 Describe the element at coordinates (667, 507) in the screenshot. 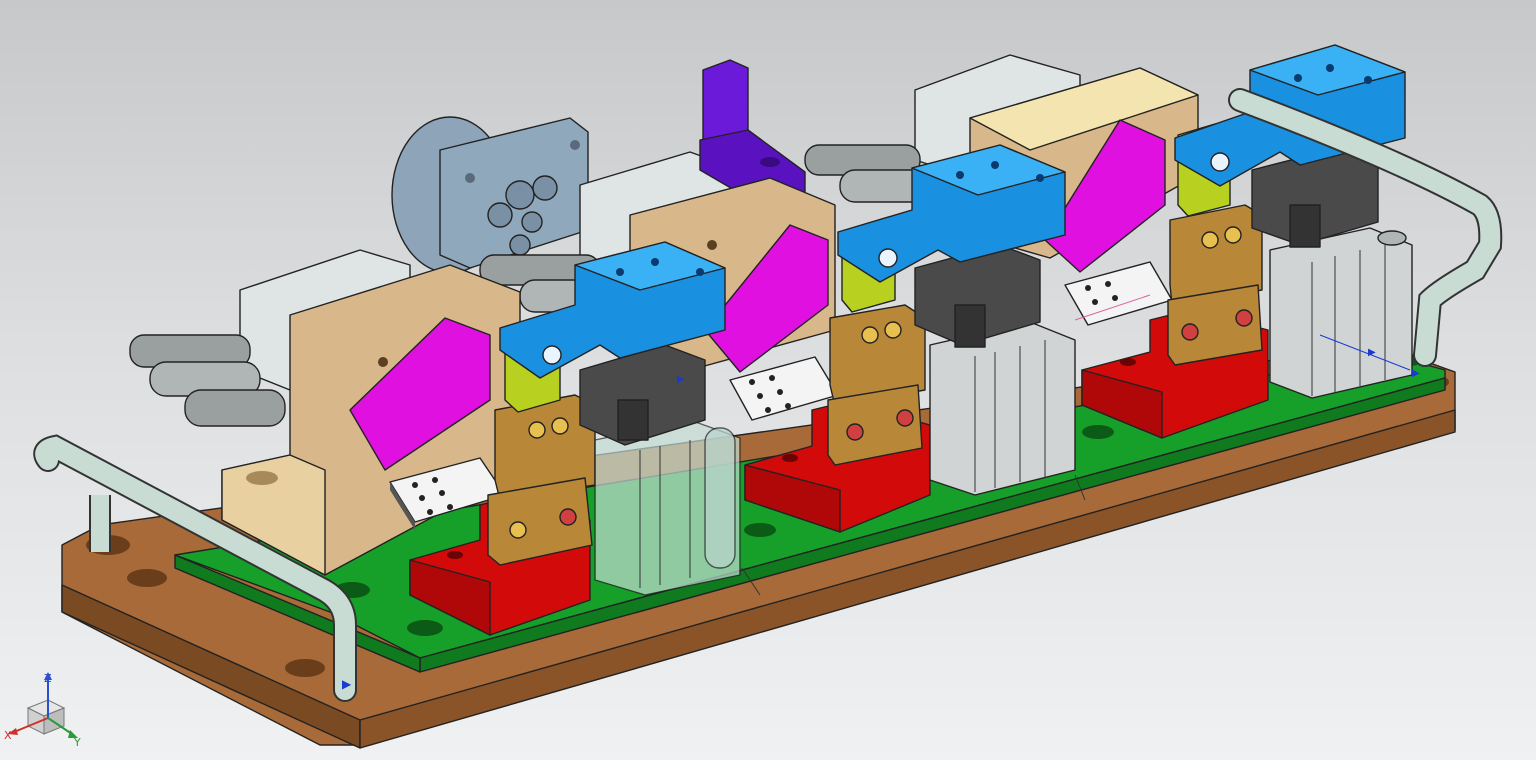

I see `clamp-cylinder-left` at that location.